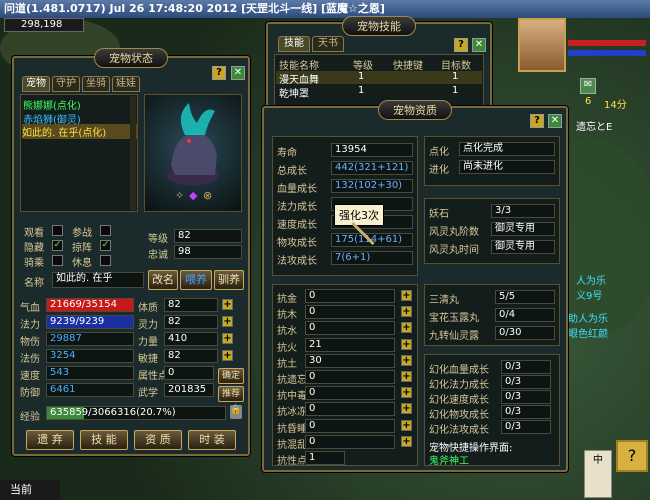  Describe the element at coordinates (287, 332) in the screenshot. I see `resist-label: 抗水` at that location.